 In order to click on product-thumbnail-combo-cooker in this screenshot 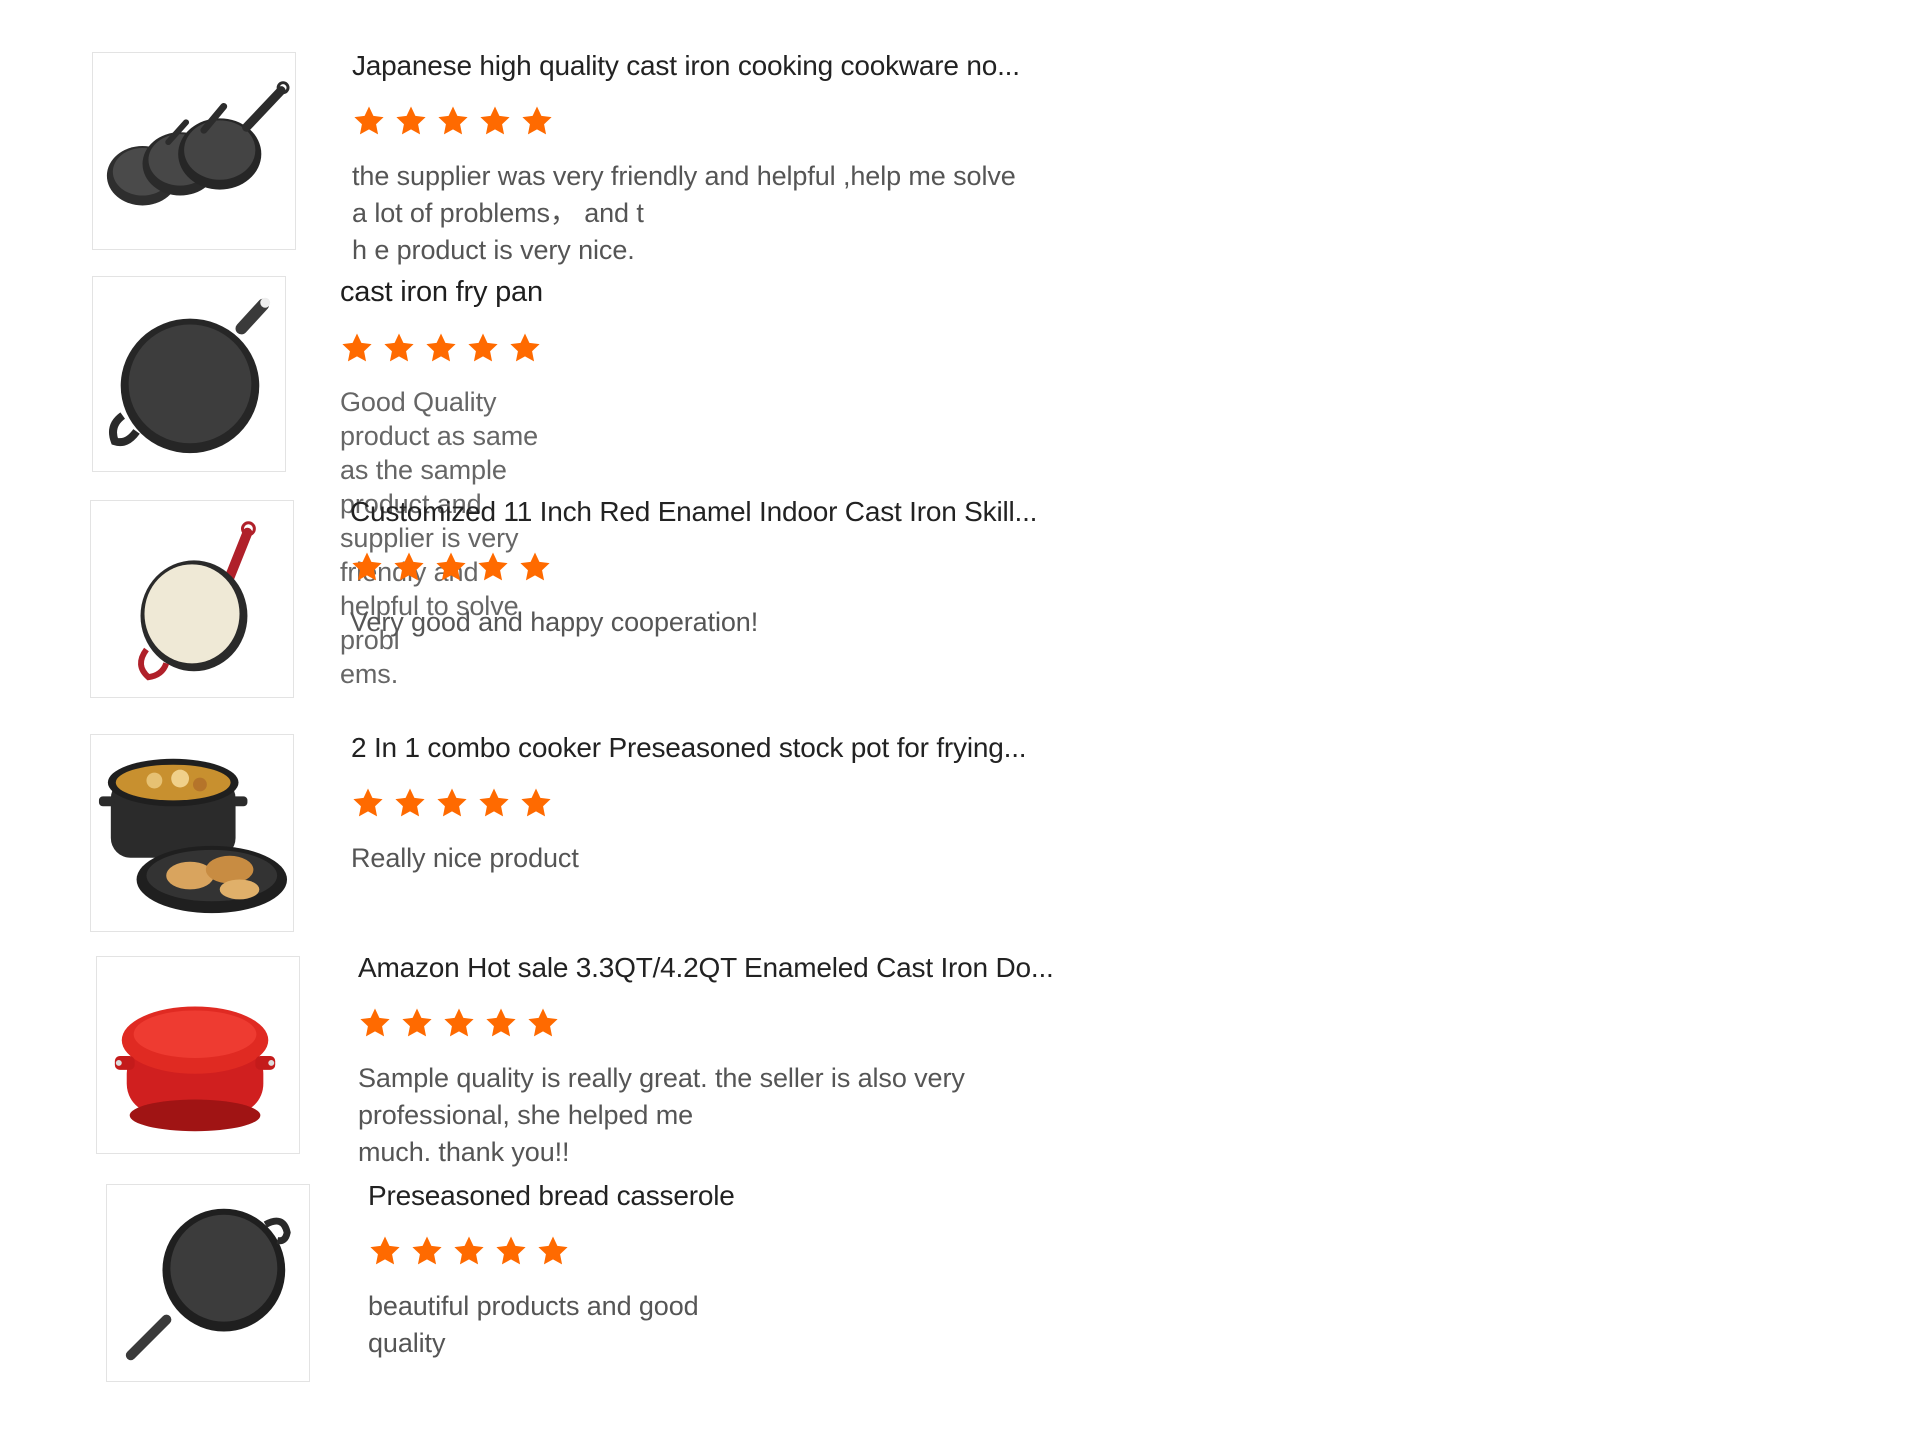, I will do `click(192, 833)`.